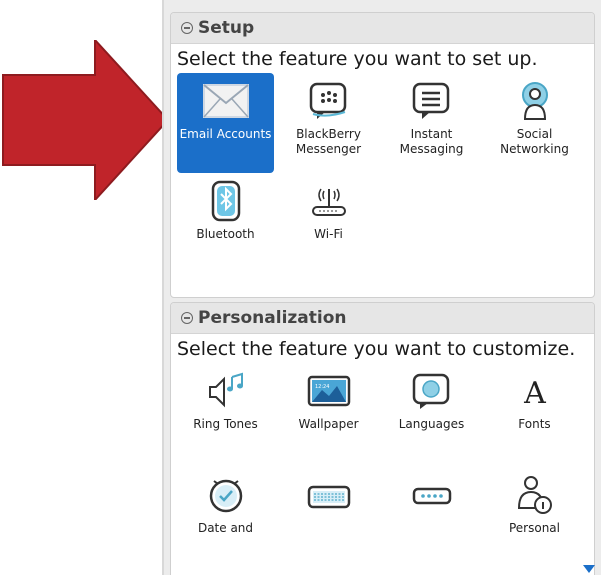 This screenshot has height=575, width=601. Describe the element at coordinates (328, 123) in the screenshot. I see `blackberry-messenger-item: BlackBerry Messenger` at that location.